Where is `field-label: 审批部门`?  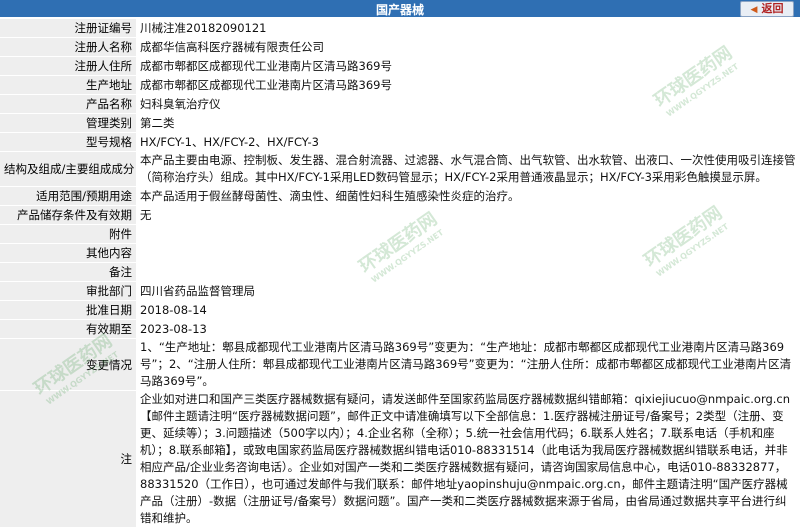
field-label: 审批部门 is located at coordinates (68, 291).